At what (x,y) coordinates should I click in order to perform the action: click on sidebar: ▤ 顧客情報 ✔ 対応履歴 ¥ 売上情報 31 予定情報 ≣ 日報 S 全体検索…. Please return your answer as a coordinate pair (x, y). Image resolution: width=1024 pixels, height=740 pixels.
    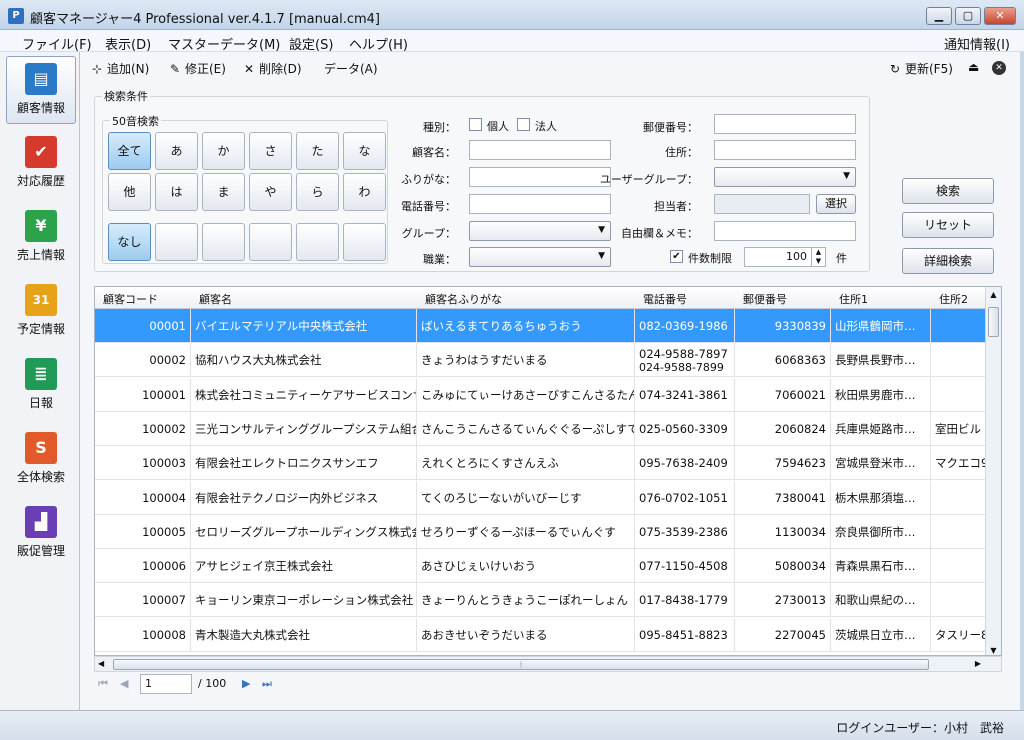
    Looking at the image, I should click on (40, 381).